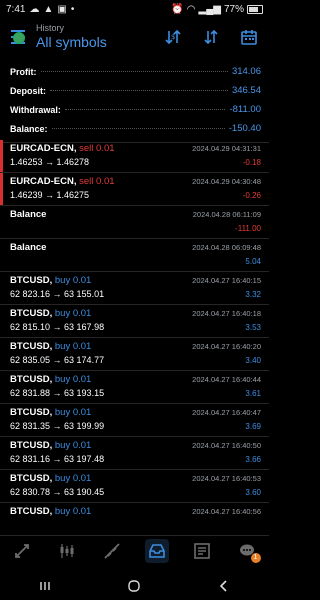 The image size is (320, 600). What do you see at coordinates (253, 261) in the screenshot?
I see `deal-profit: 5.04` at bounding box center [253, 261].